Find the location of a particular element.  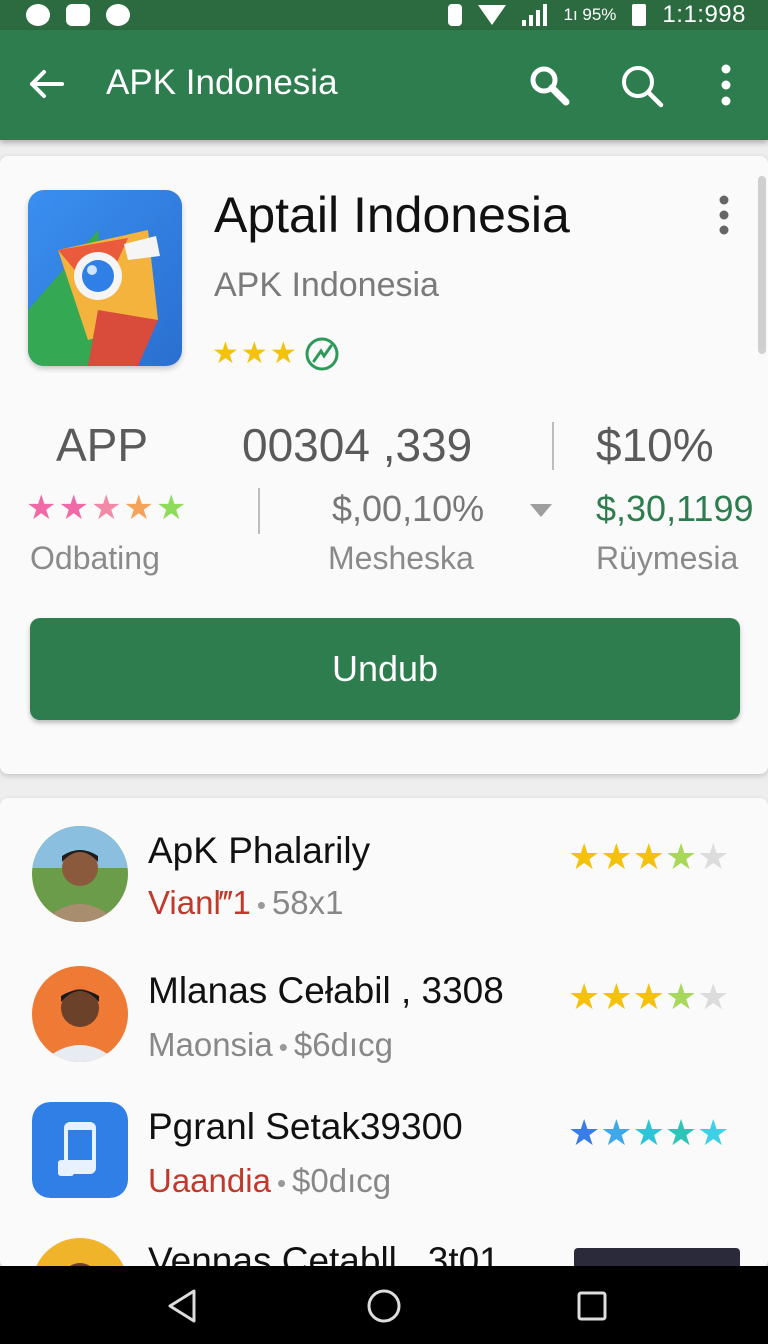

status-left-icons is located at coordinates (78, 15).